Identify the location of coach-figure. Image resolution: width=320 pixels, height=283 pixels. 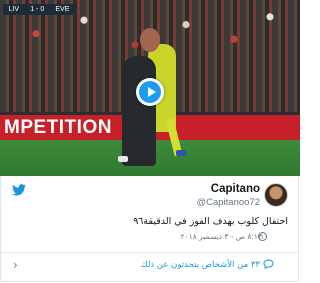
(139, 111).